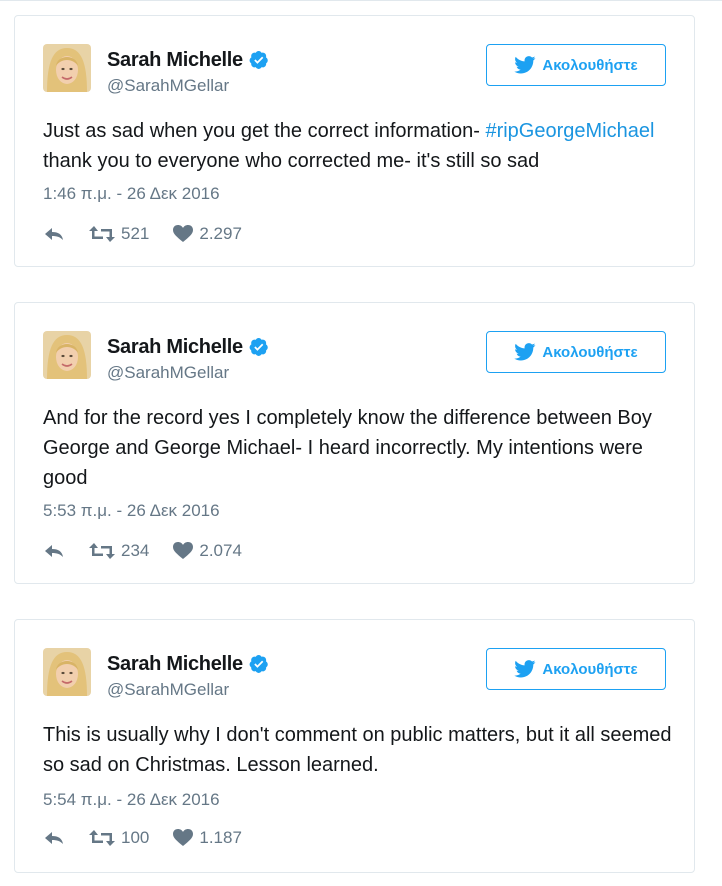 This screenshot has height=886, width=722. Describe the element at coordinates (154, 551) in the screenshot. I see `tweet-actions: 234 2.074` at that location.